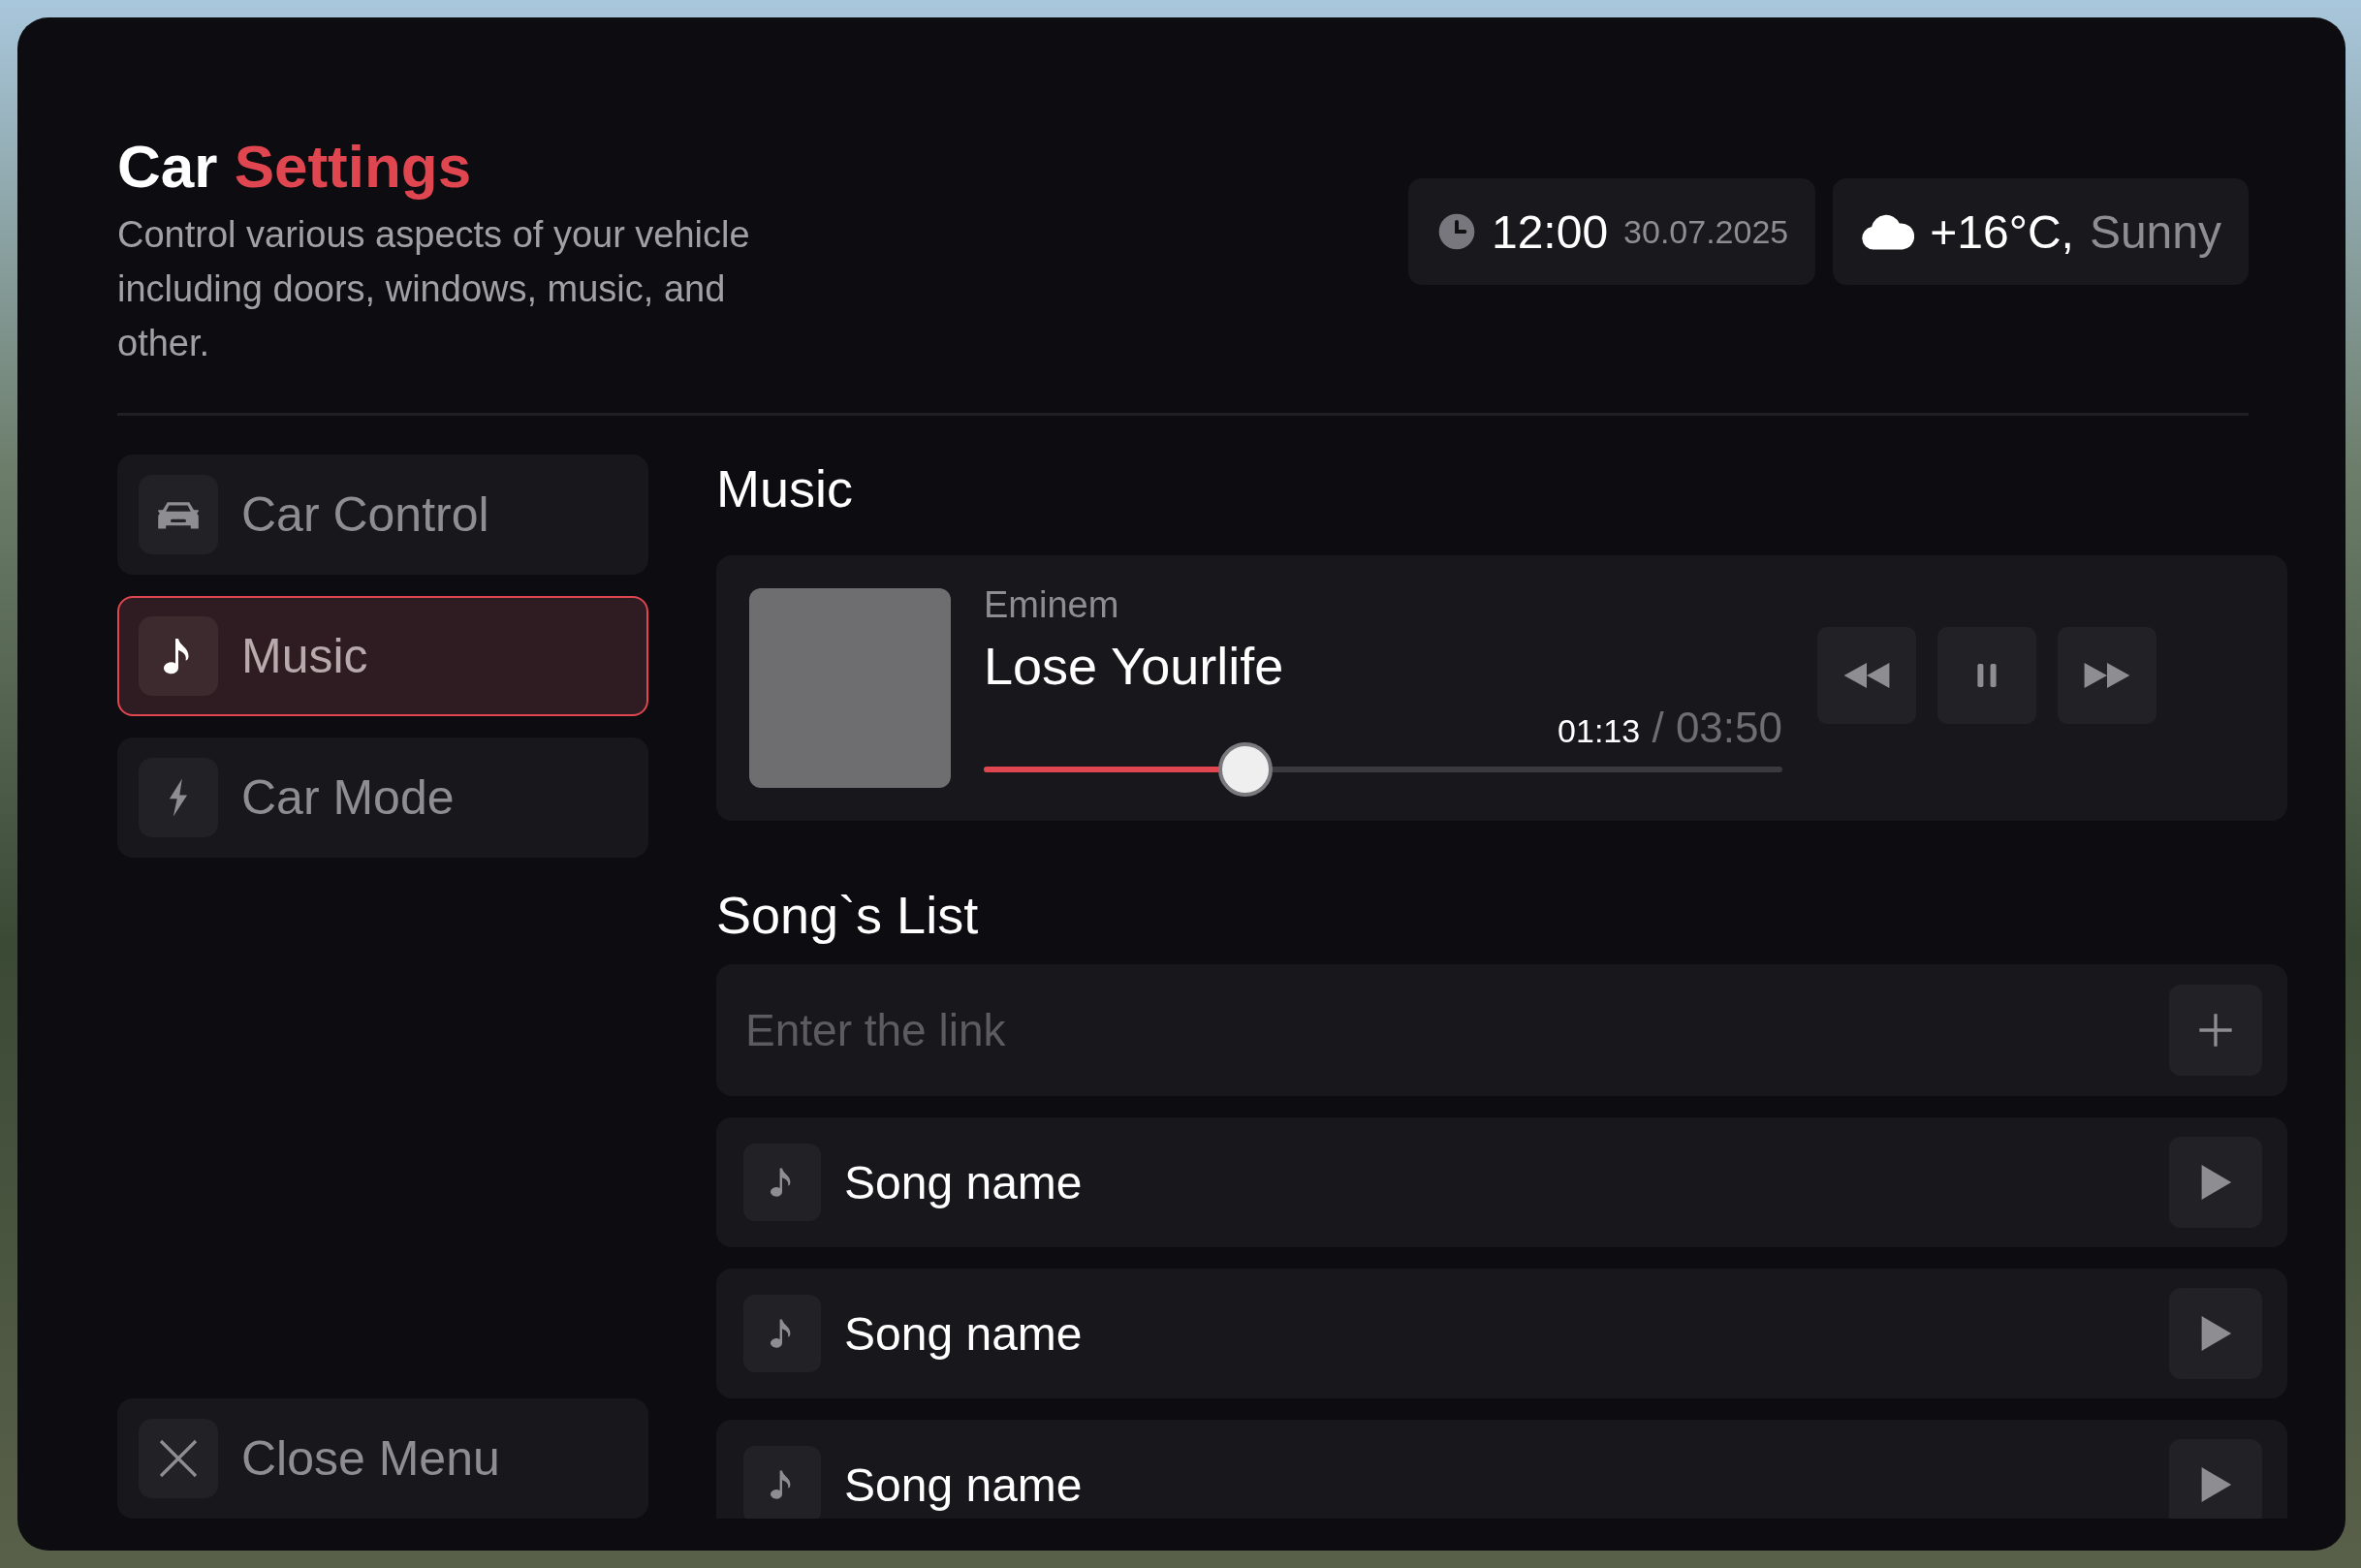 The height and width of the screenshot is (1568, 2361). Describe the element at coordinates (1456, 232) in the screenshot. I see `clock-icon` at that location.